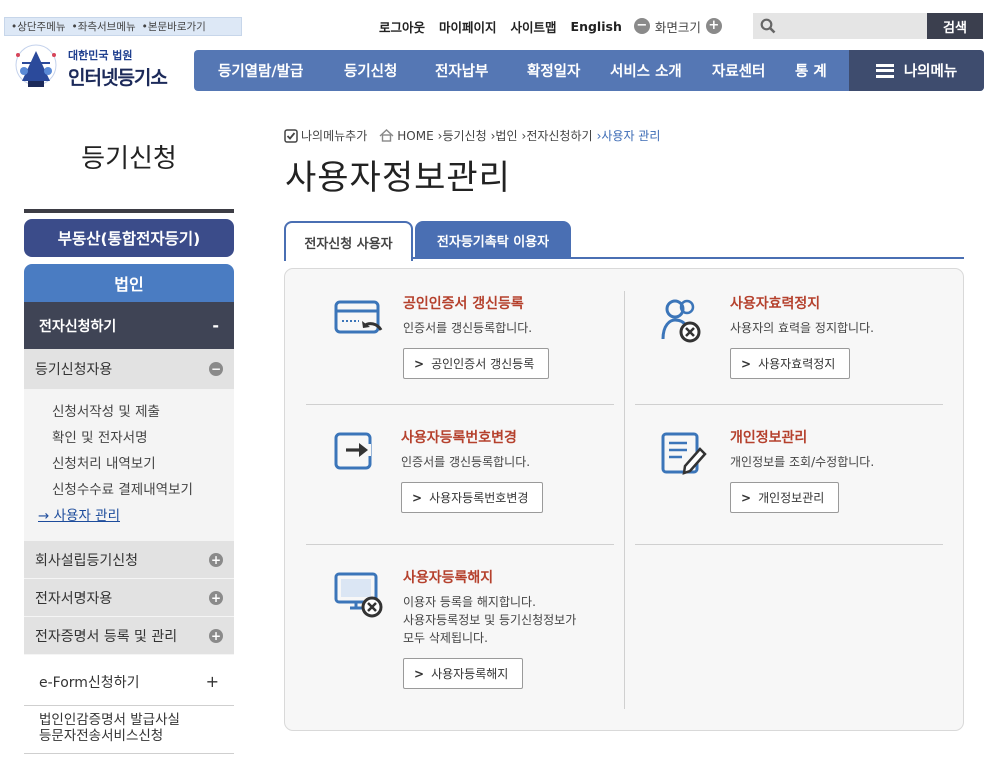 This screenshot has width=996, height=763. What do you see at coordinates (469, 602) in the screenshot?
I see `card-user-cancel-desc-1: 이용자 등록을 해지합니다.` at bounding box center [469, 602].